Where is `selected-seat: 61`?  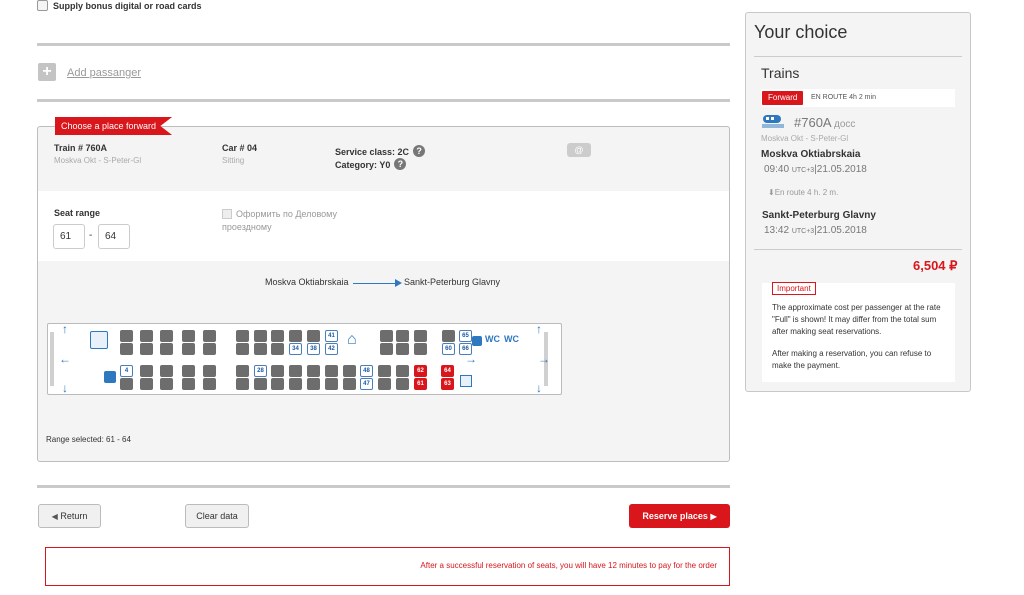 selected-seat: 61 is located at coordinates (420, 384).